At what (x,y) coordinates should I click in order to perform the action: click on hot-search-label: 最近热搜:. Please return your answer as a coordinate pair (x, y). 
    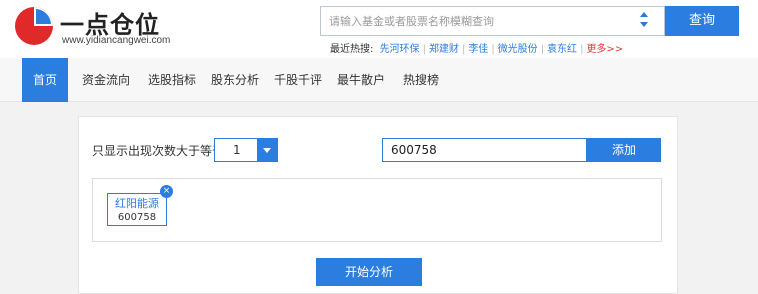
    Looking at the image, I should click on (352, 49).